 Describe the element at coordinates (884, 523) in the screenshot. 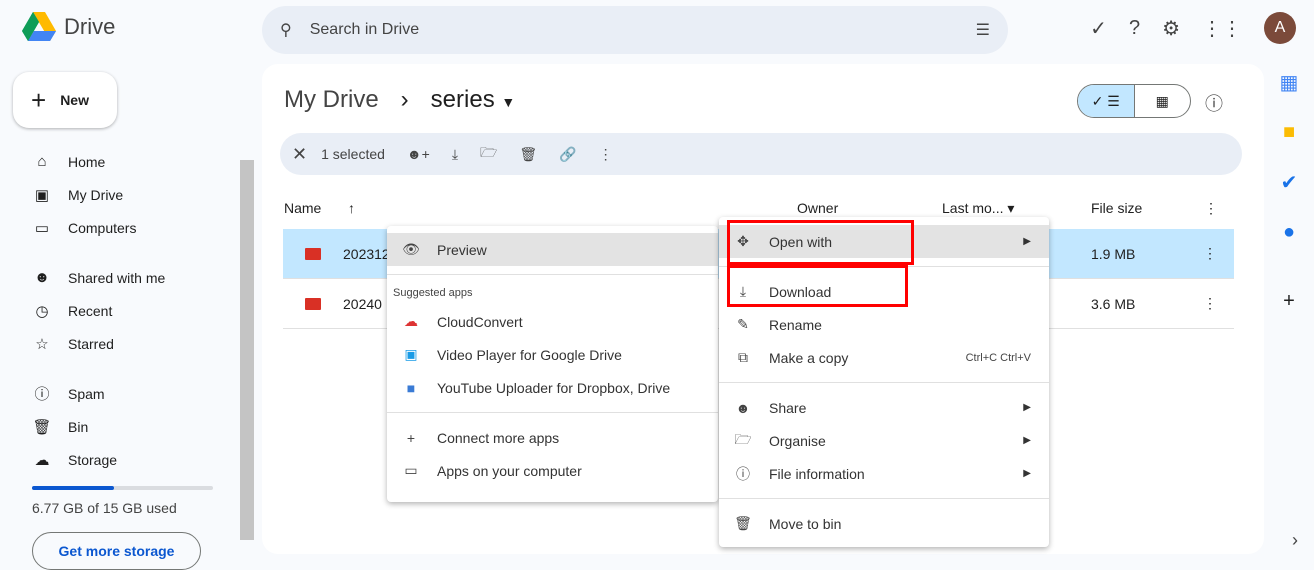

I see `menu-item-move-to-bin: 🗑 Move to bin` at that location.